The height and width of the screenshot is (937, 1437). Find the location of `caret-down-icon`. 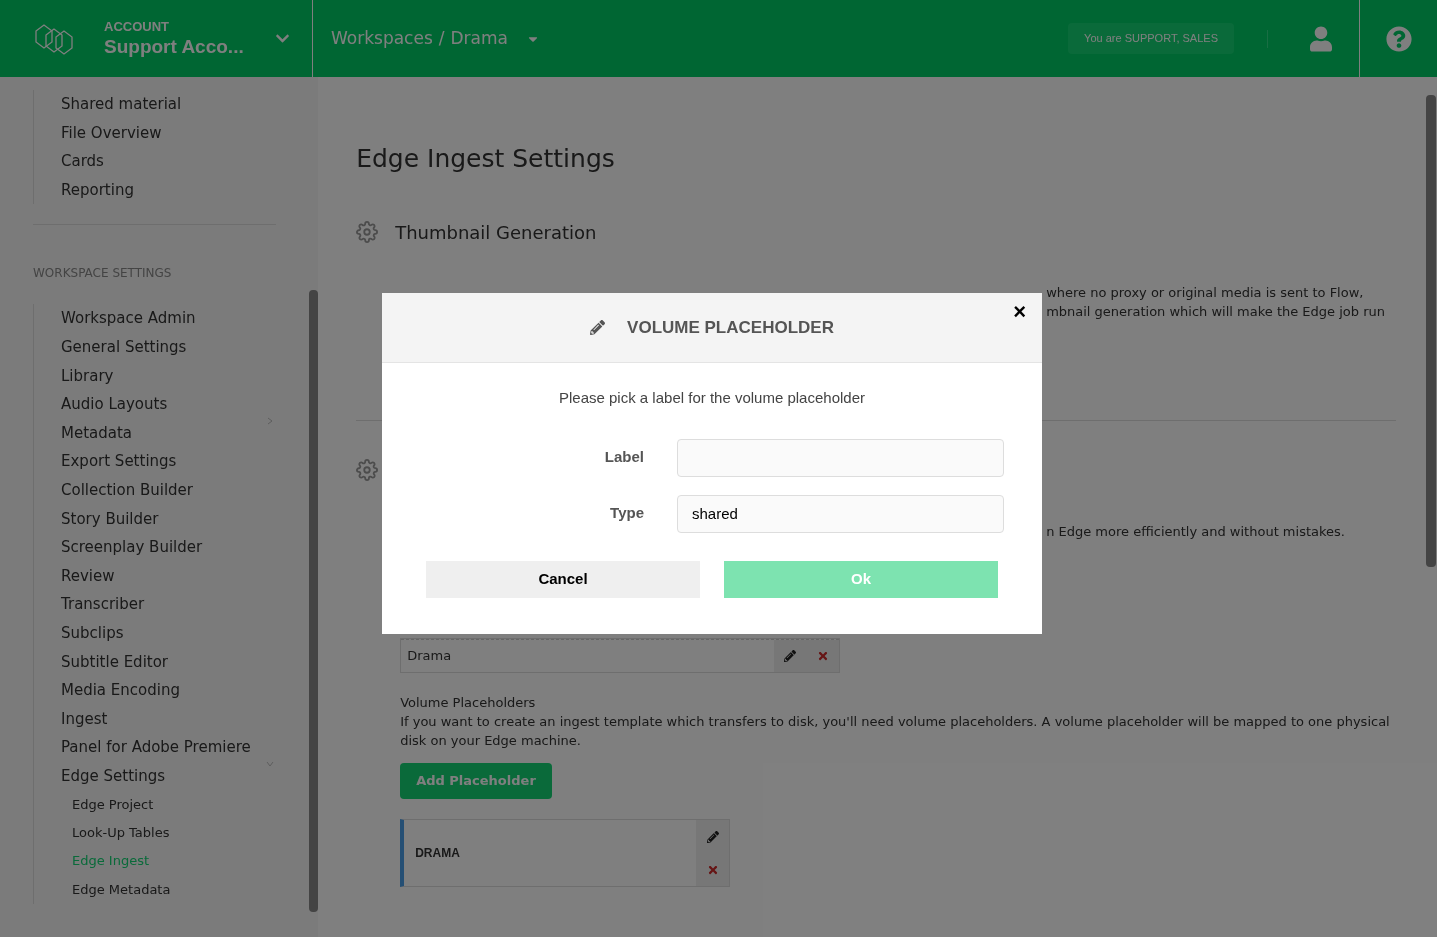

caret-down-icon is located at coordinates (271, 764).